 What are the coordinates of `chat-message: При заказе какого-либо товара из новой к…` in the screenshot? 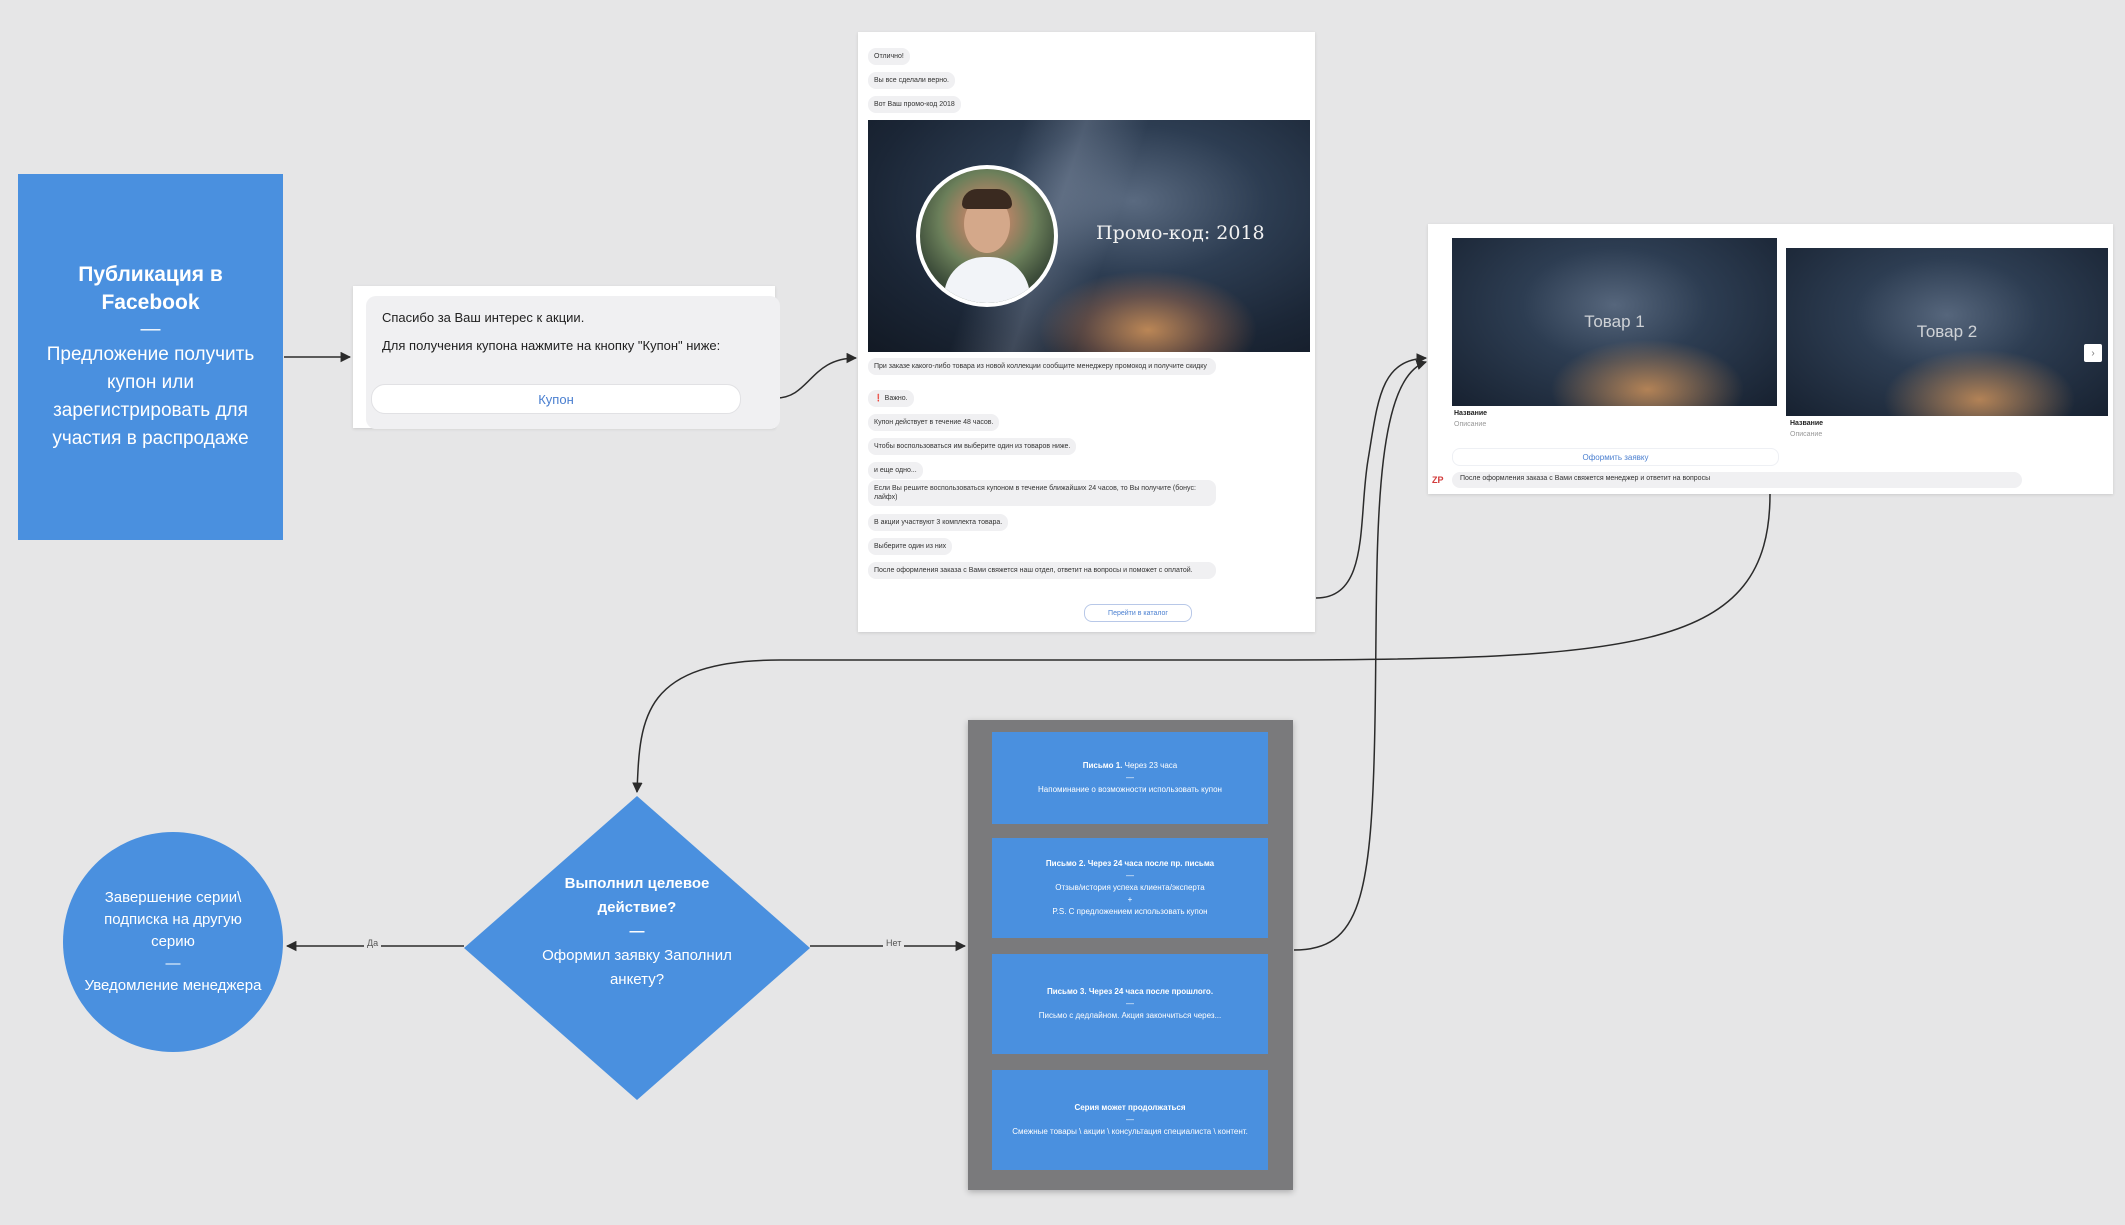 It's located at (1042, 366).